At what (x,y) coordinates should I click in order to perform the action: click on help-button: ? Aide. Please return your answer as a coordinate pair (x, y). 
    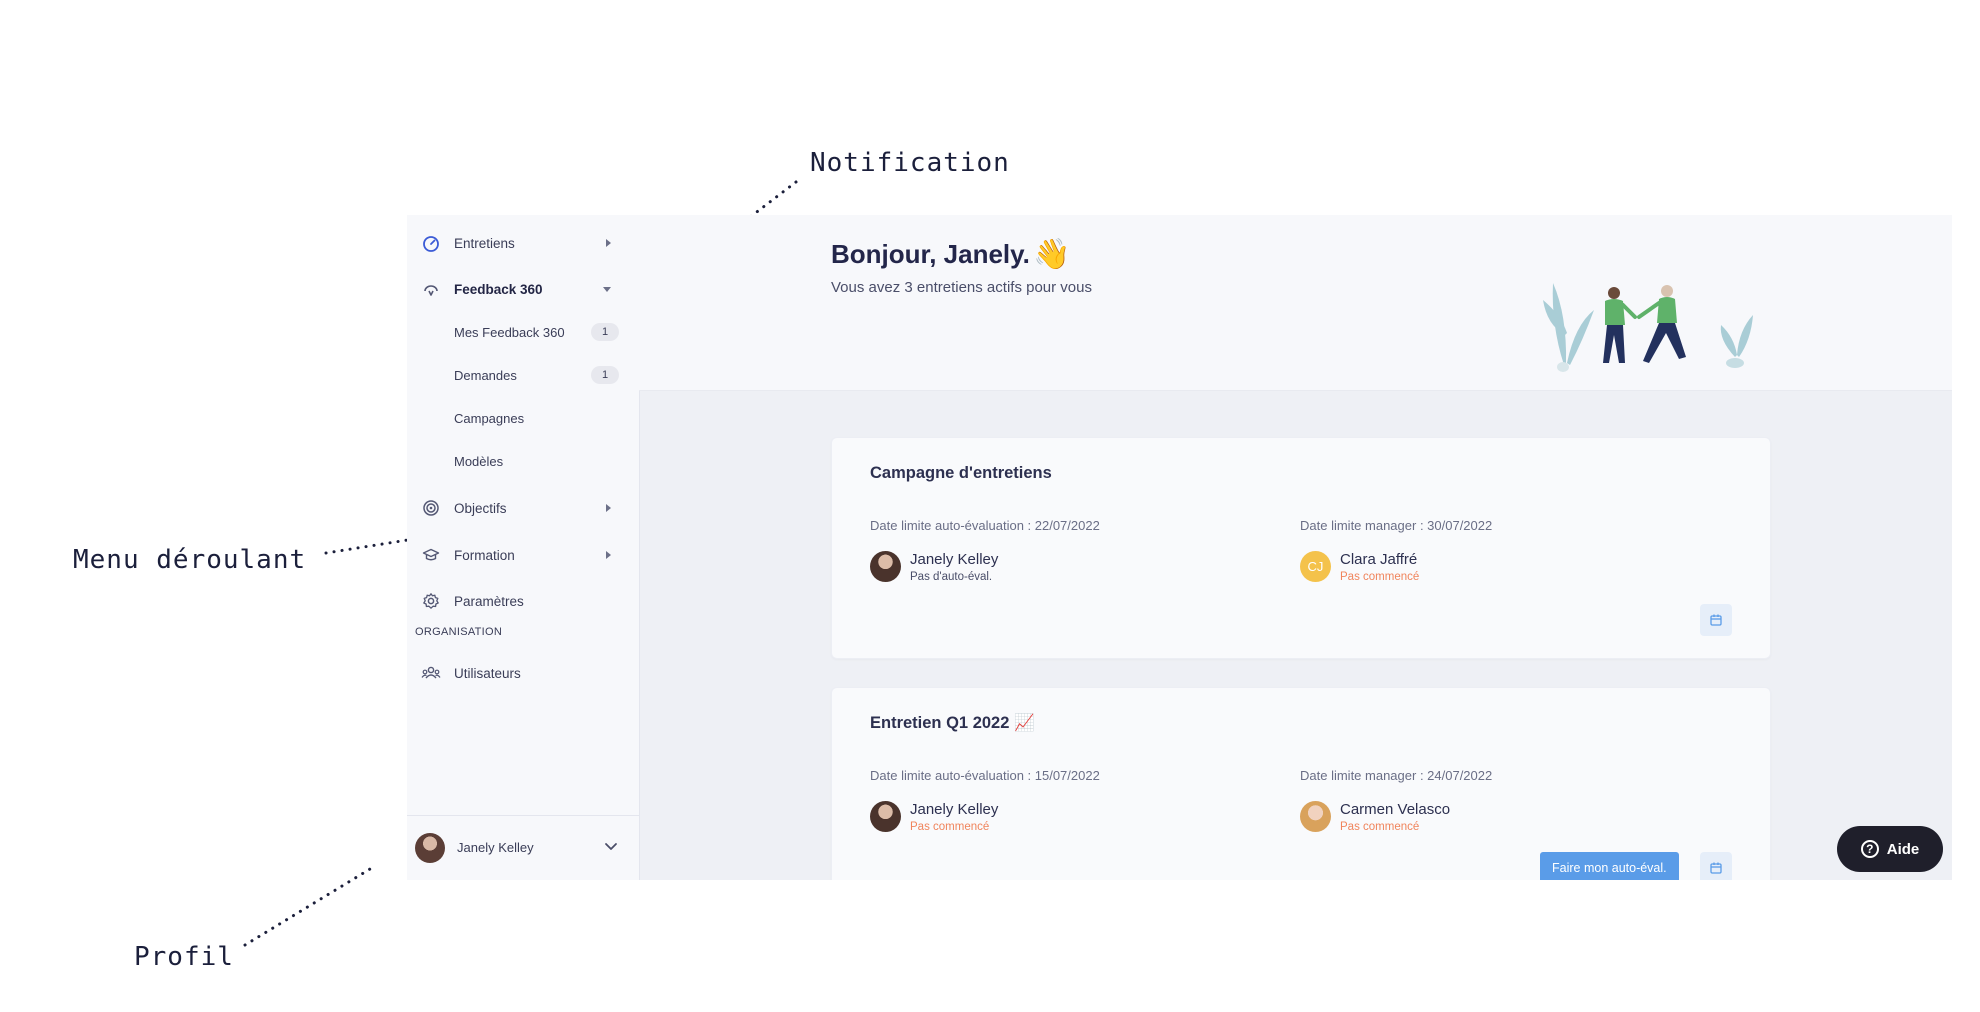
    Looking at the image, I should click on (1890, 849).